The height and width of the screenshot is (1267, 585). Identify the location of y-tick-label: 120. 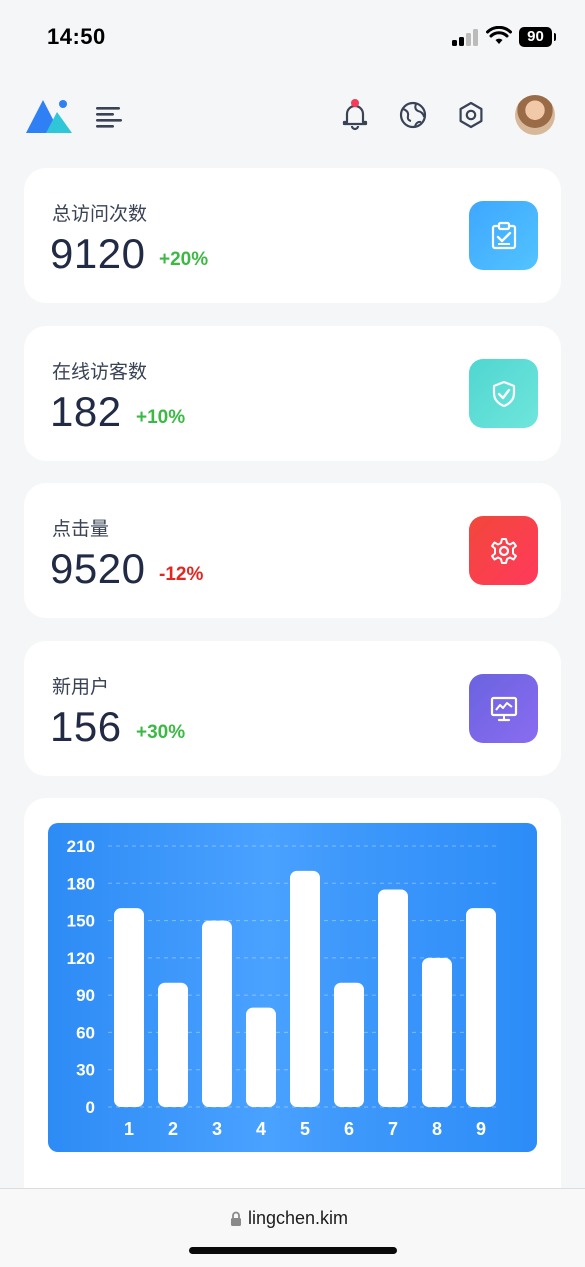
(81, 958).